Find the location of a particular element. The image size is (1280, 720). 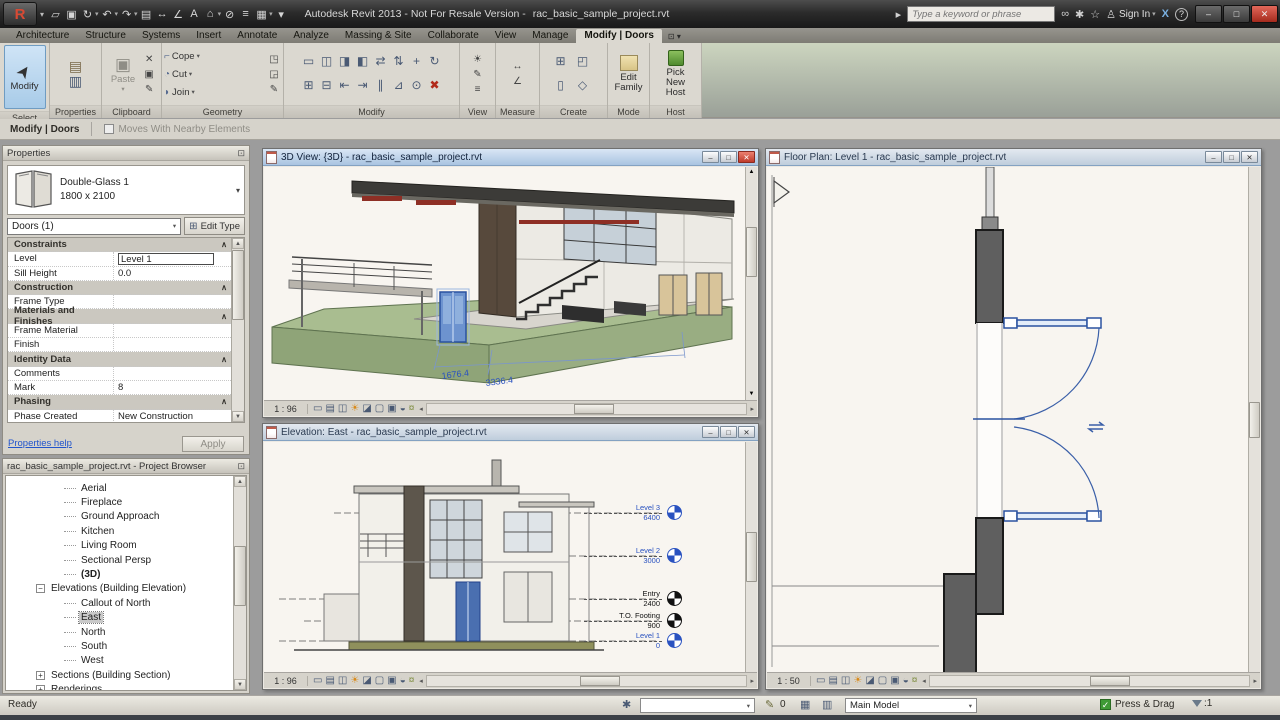

property-row-phase-created: Phase Created New Construction is located at coordinates (119, 415).